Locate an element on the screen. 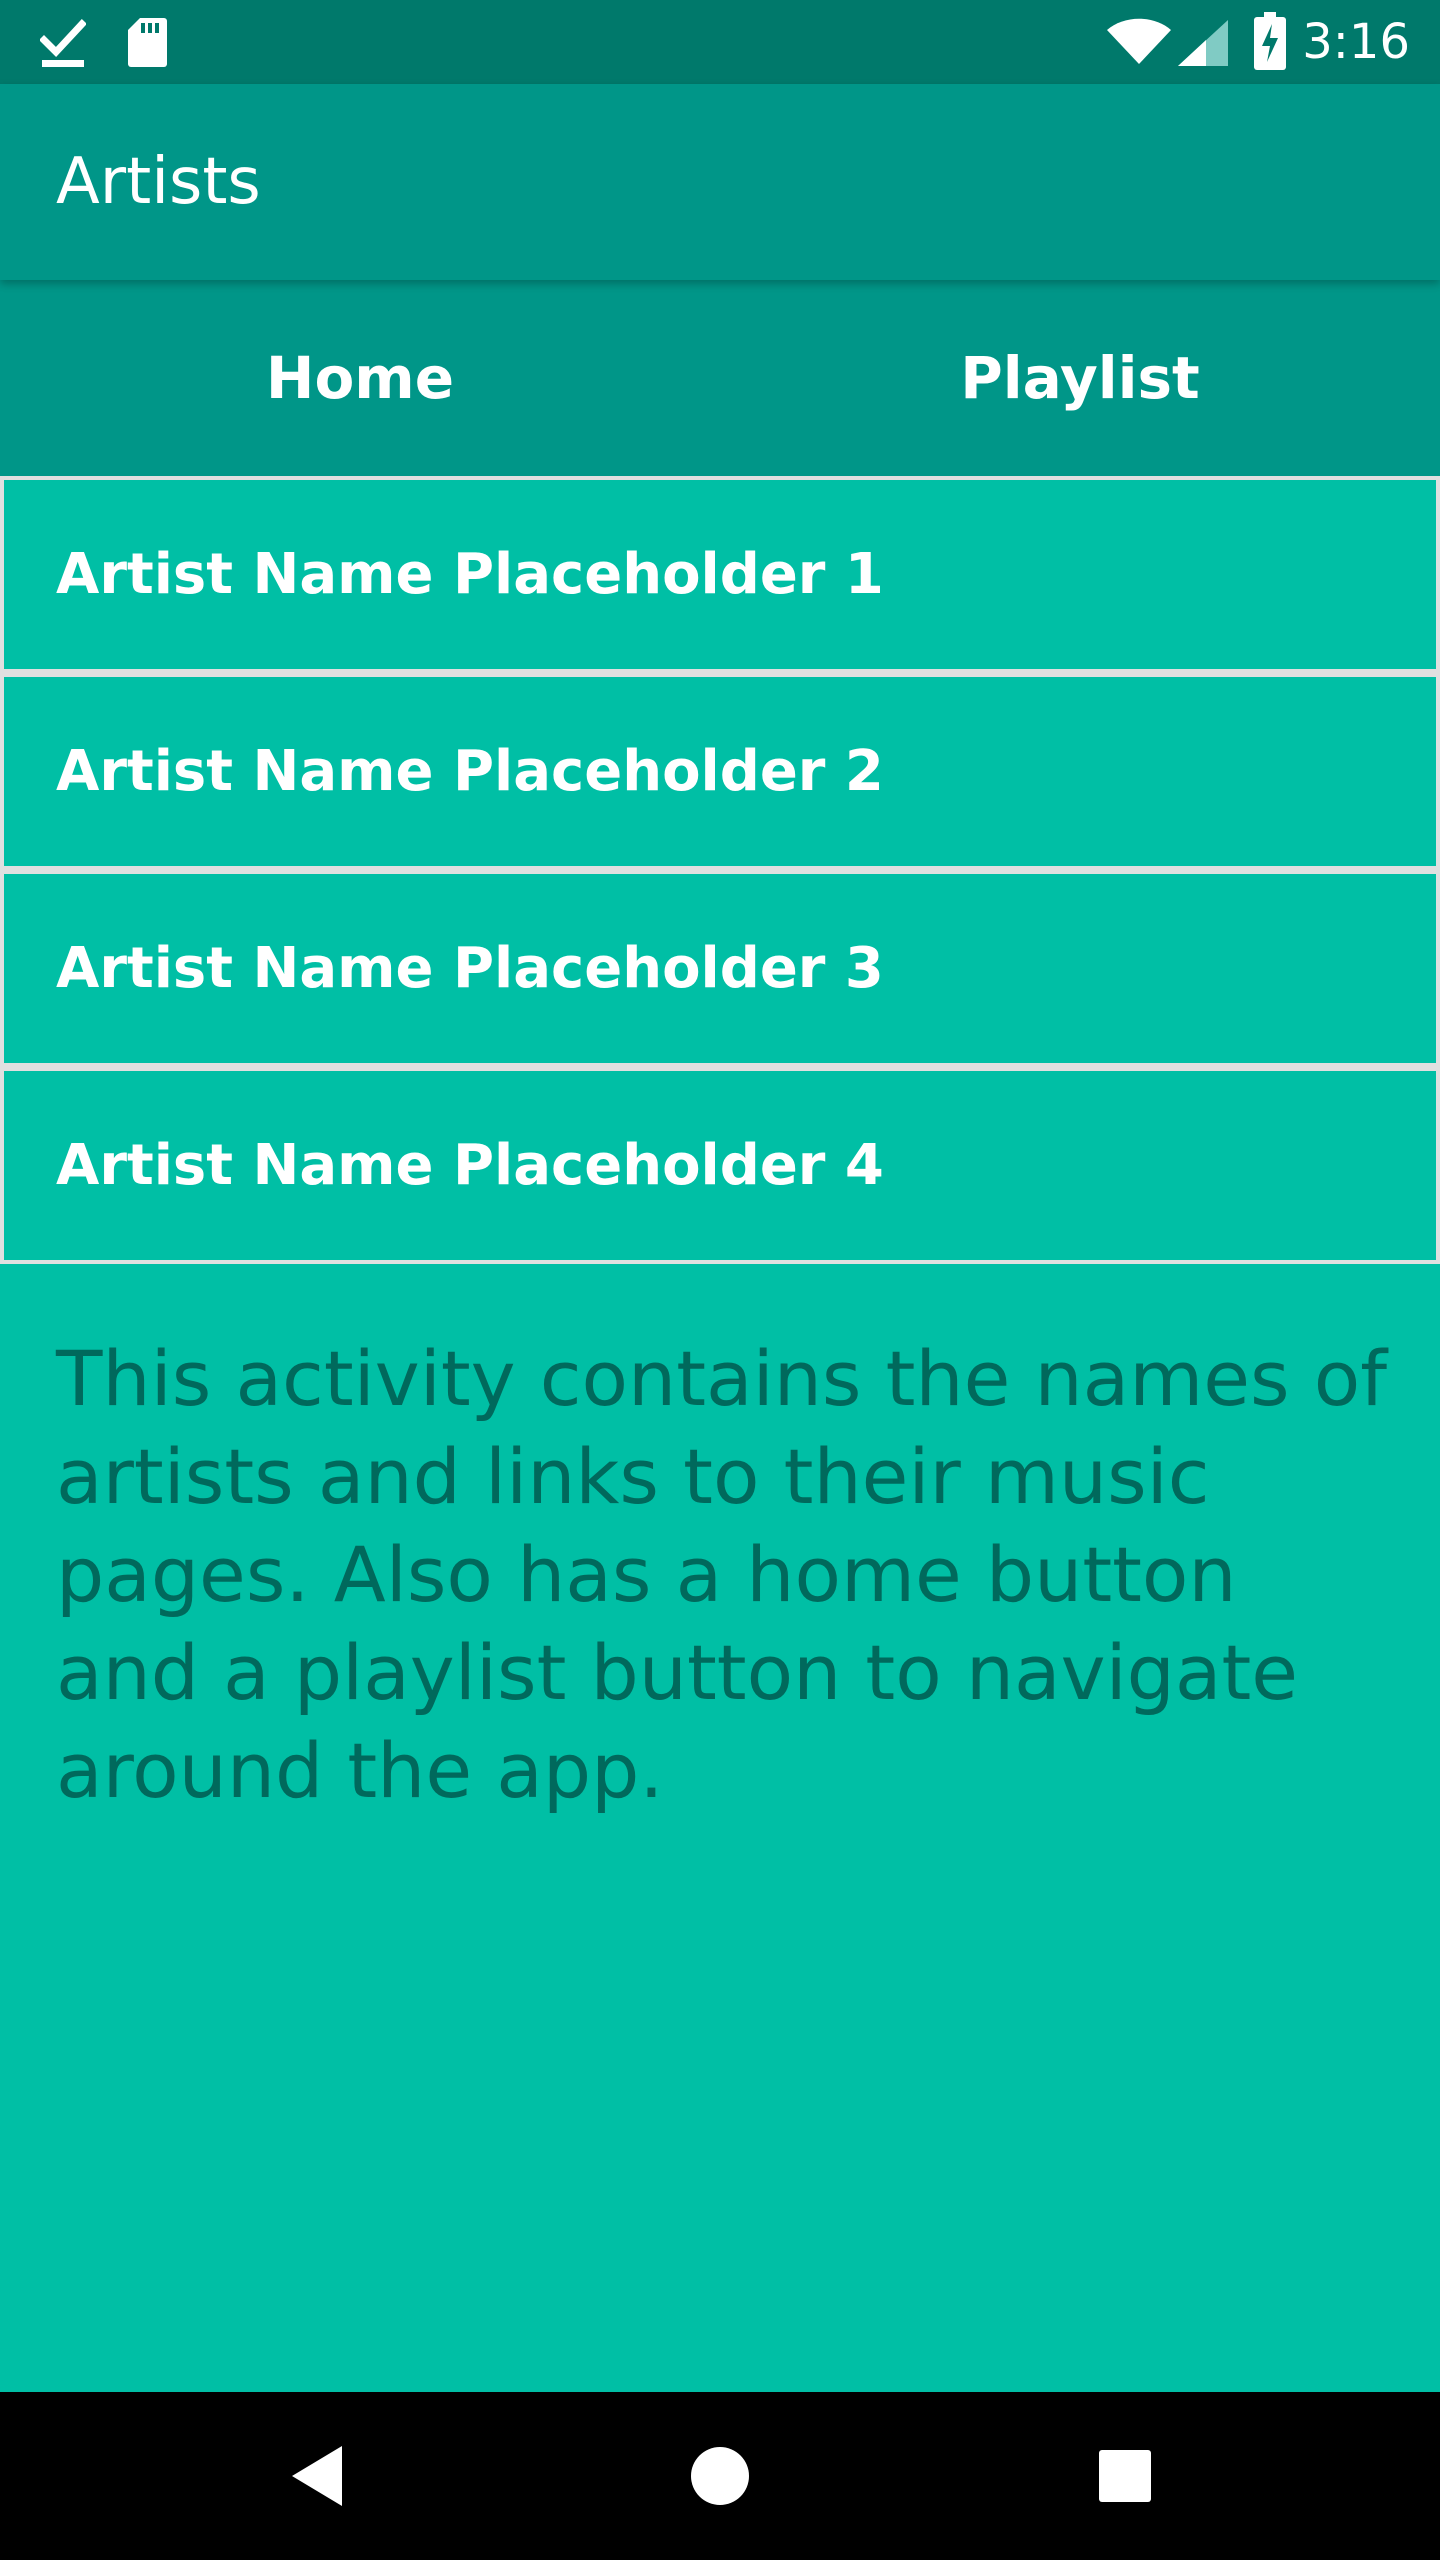  page-title: Artists is located at coordinates (158, 182).